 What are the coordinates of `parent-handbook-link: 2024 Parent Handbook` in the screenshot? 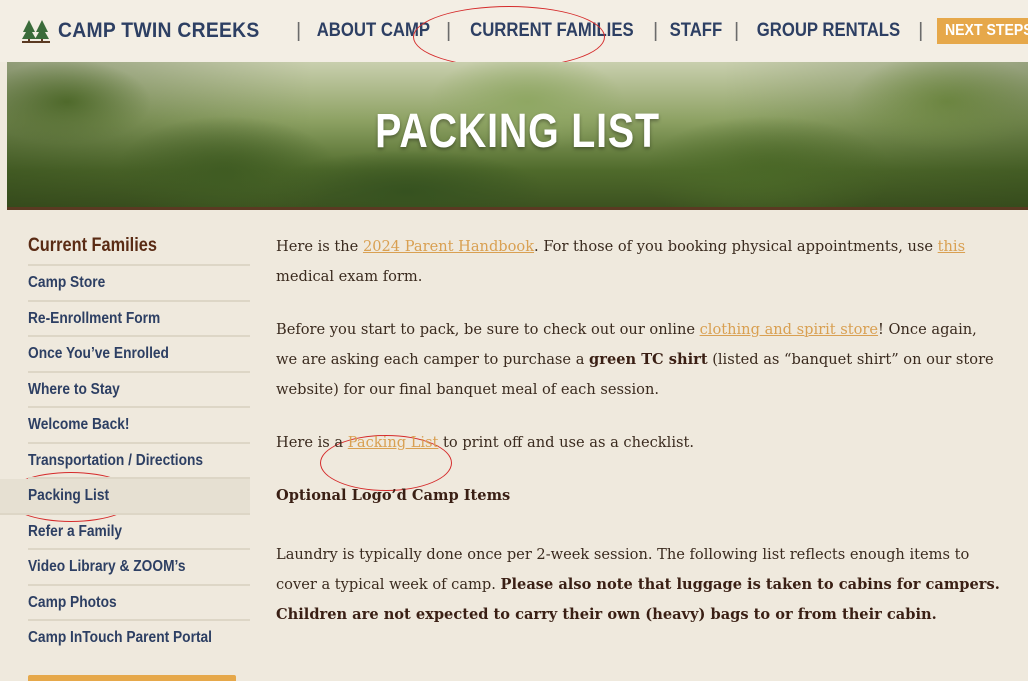 It's located at (448, 246).